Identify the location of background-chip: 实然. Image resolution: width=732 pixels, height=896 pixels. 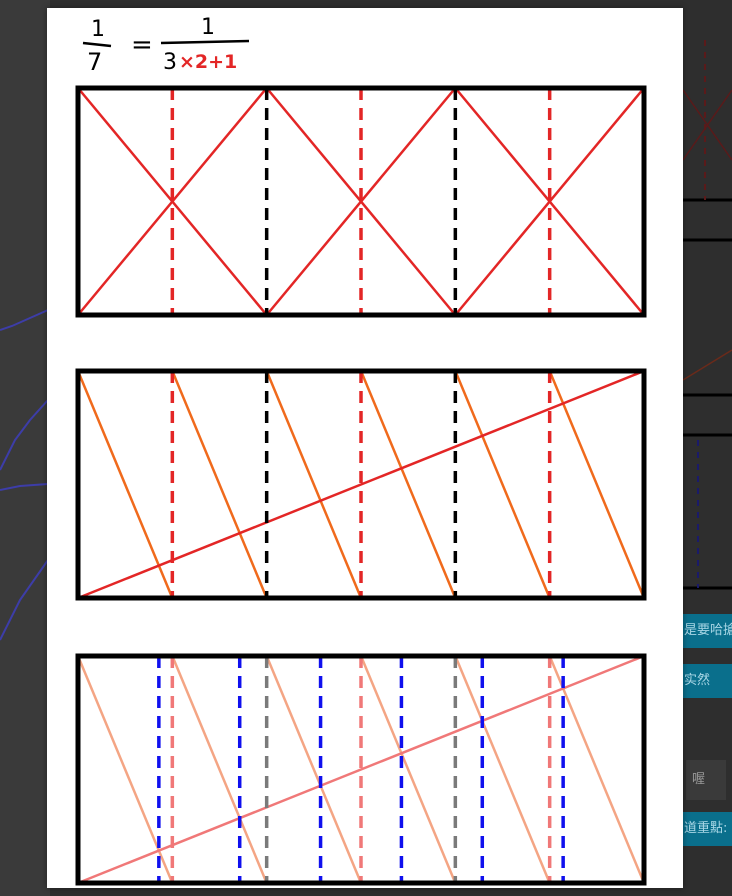
(706, 681).